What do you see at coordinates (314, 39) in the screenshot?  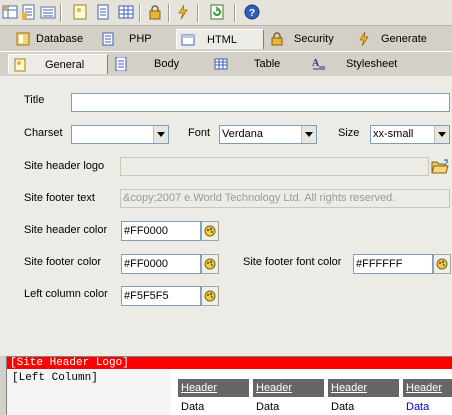 I see `tab-label: Security` at bounding box center [314, 39].